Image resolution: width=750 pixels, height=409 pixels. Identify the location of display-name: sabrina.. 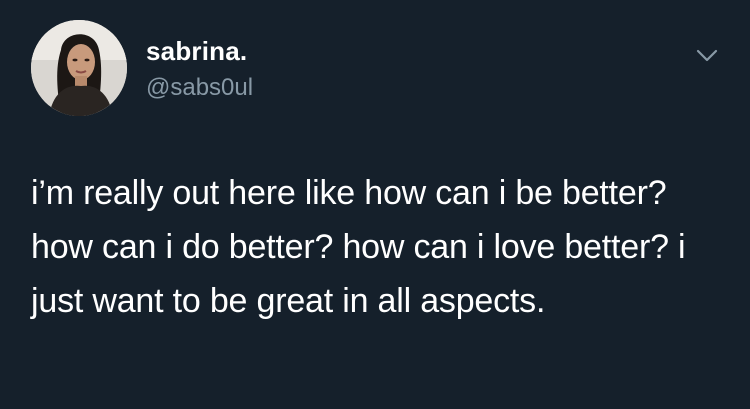
(196, 51).